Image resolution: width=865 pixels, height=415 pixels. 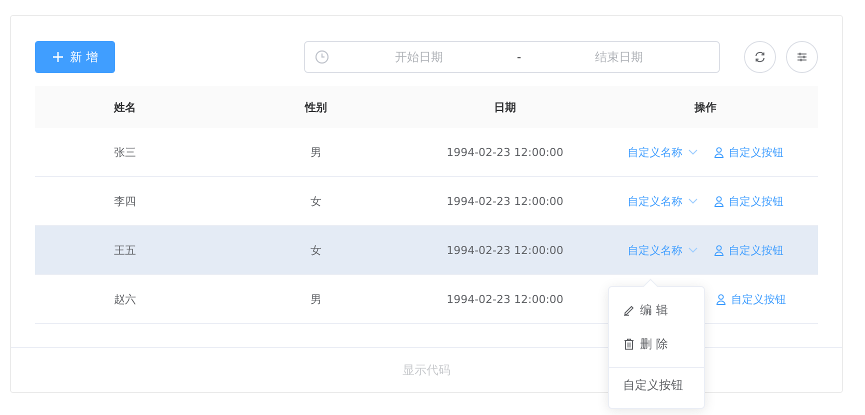 I want to click on column-header: 性别, so click(x=316, y=108).